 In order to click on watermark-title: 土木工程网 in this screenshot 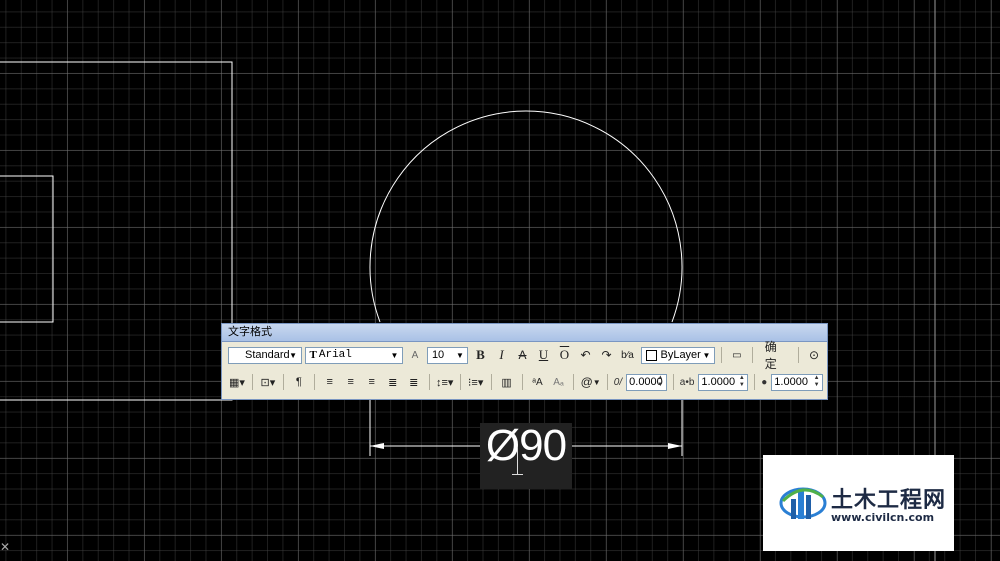, I will do `click(889, 500)`.